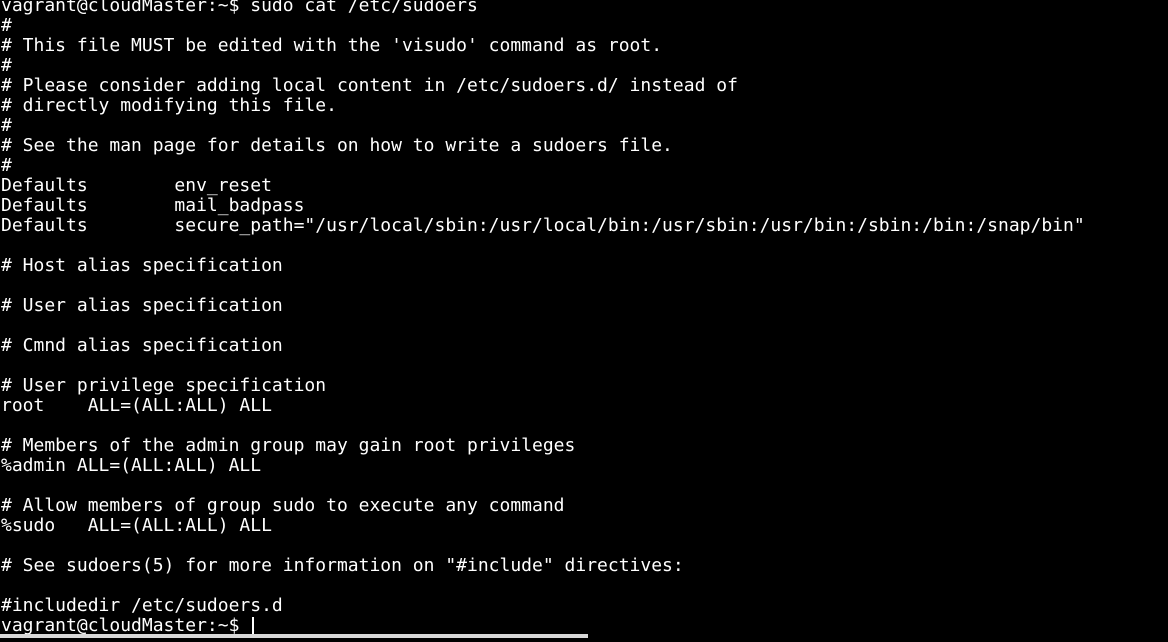  I want to click on shell-prompt: vagrant@cloudMaster:~$, so click(126, 626).